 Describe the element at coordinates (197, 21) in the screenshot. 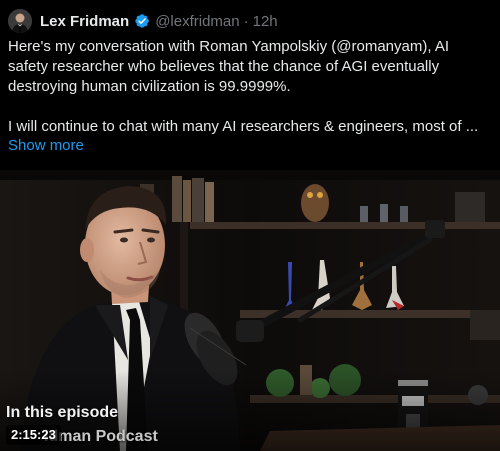

I see `author-handle: @lexfridman` at that location.